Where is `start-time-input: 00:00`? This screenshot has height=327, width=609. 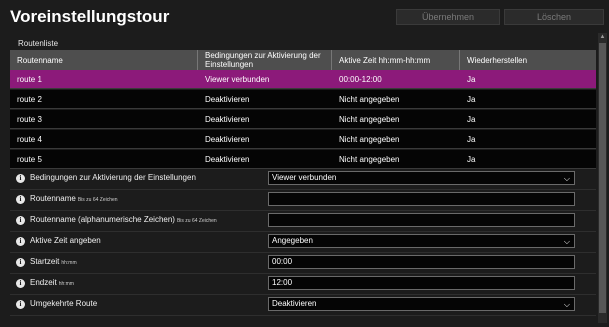 start-time-input: 00:00 is located at coordinates (421, 262).